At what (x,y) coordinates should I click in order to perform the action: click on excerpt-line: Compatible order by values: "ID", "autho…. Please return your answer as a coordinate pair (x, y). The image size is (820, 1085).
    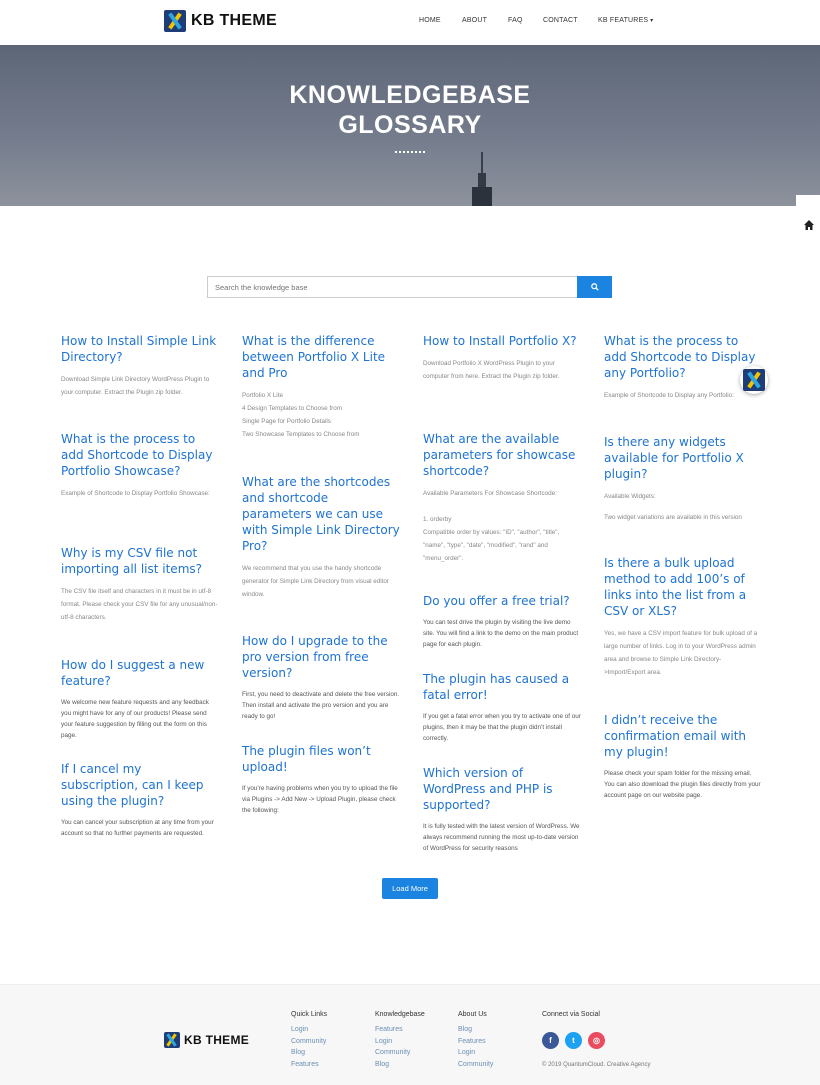
    Looking at the image, I should click on (491, 545).